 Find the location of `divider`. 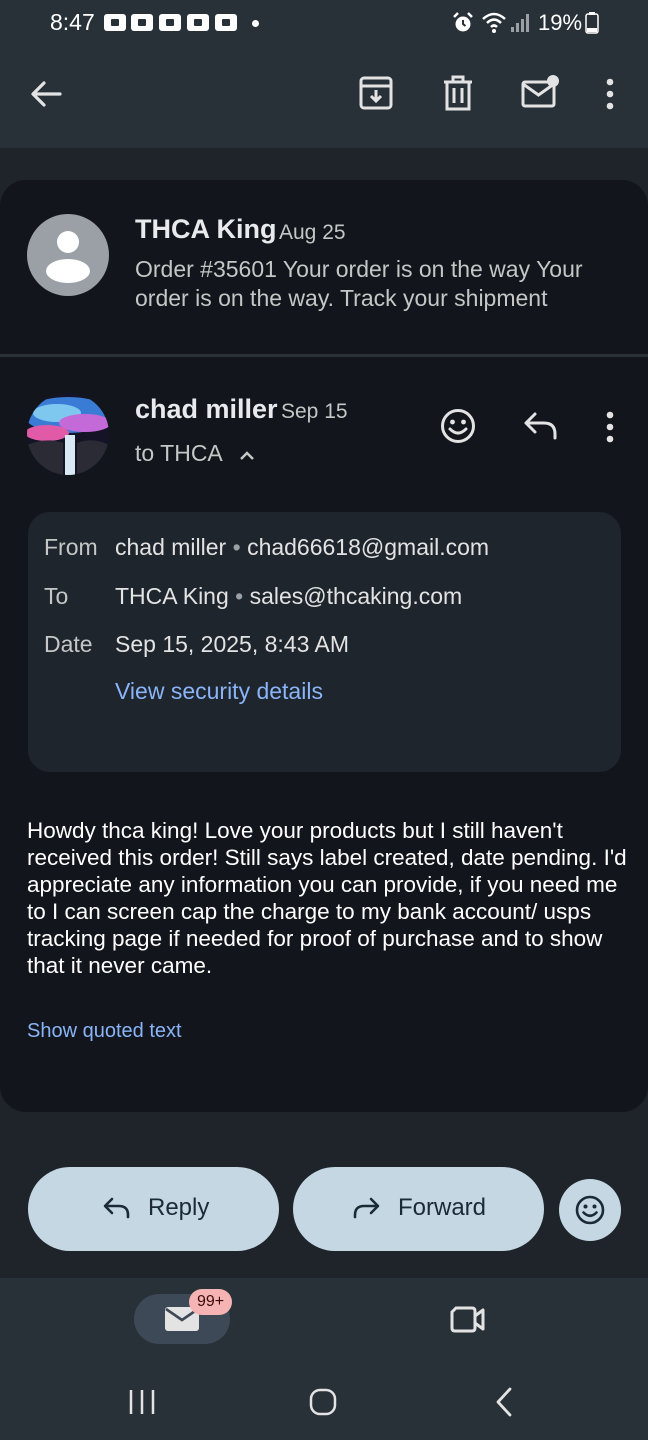

divider is located at coordinates (324, 355).